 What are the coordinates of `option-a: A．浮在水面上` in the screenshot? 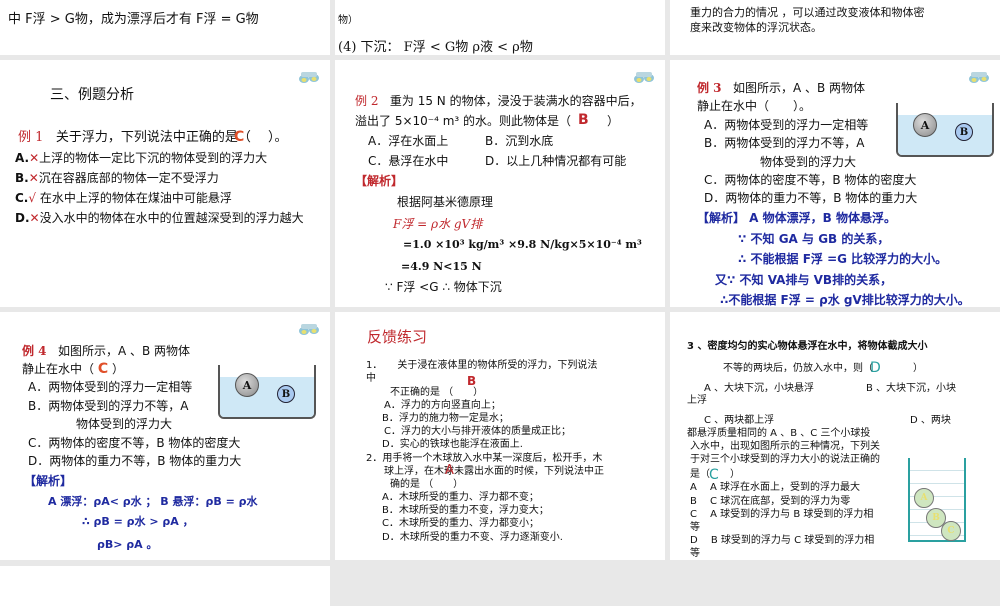 It's located at (408, 141).